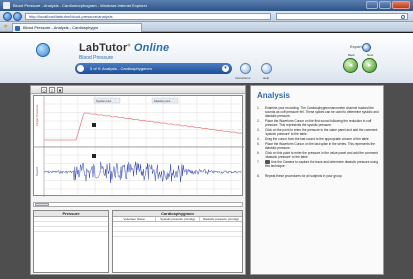 The height and width of the screenshot is (279, 413). What do you see at coordinates (60, 90) in the screenshot?
I see `settings-tool-icon: ✱` at bounding box center [60, 90].